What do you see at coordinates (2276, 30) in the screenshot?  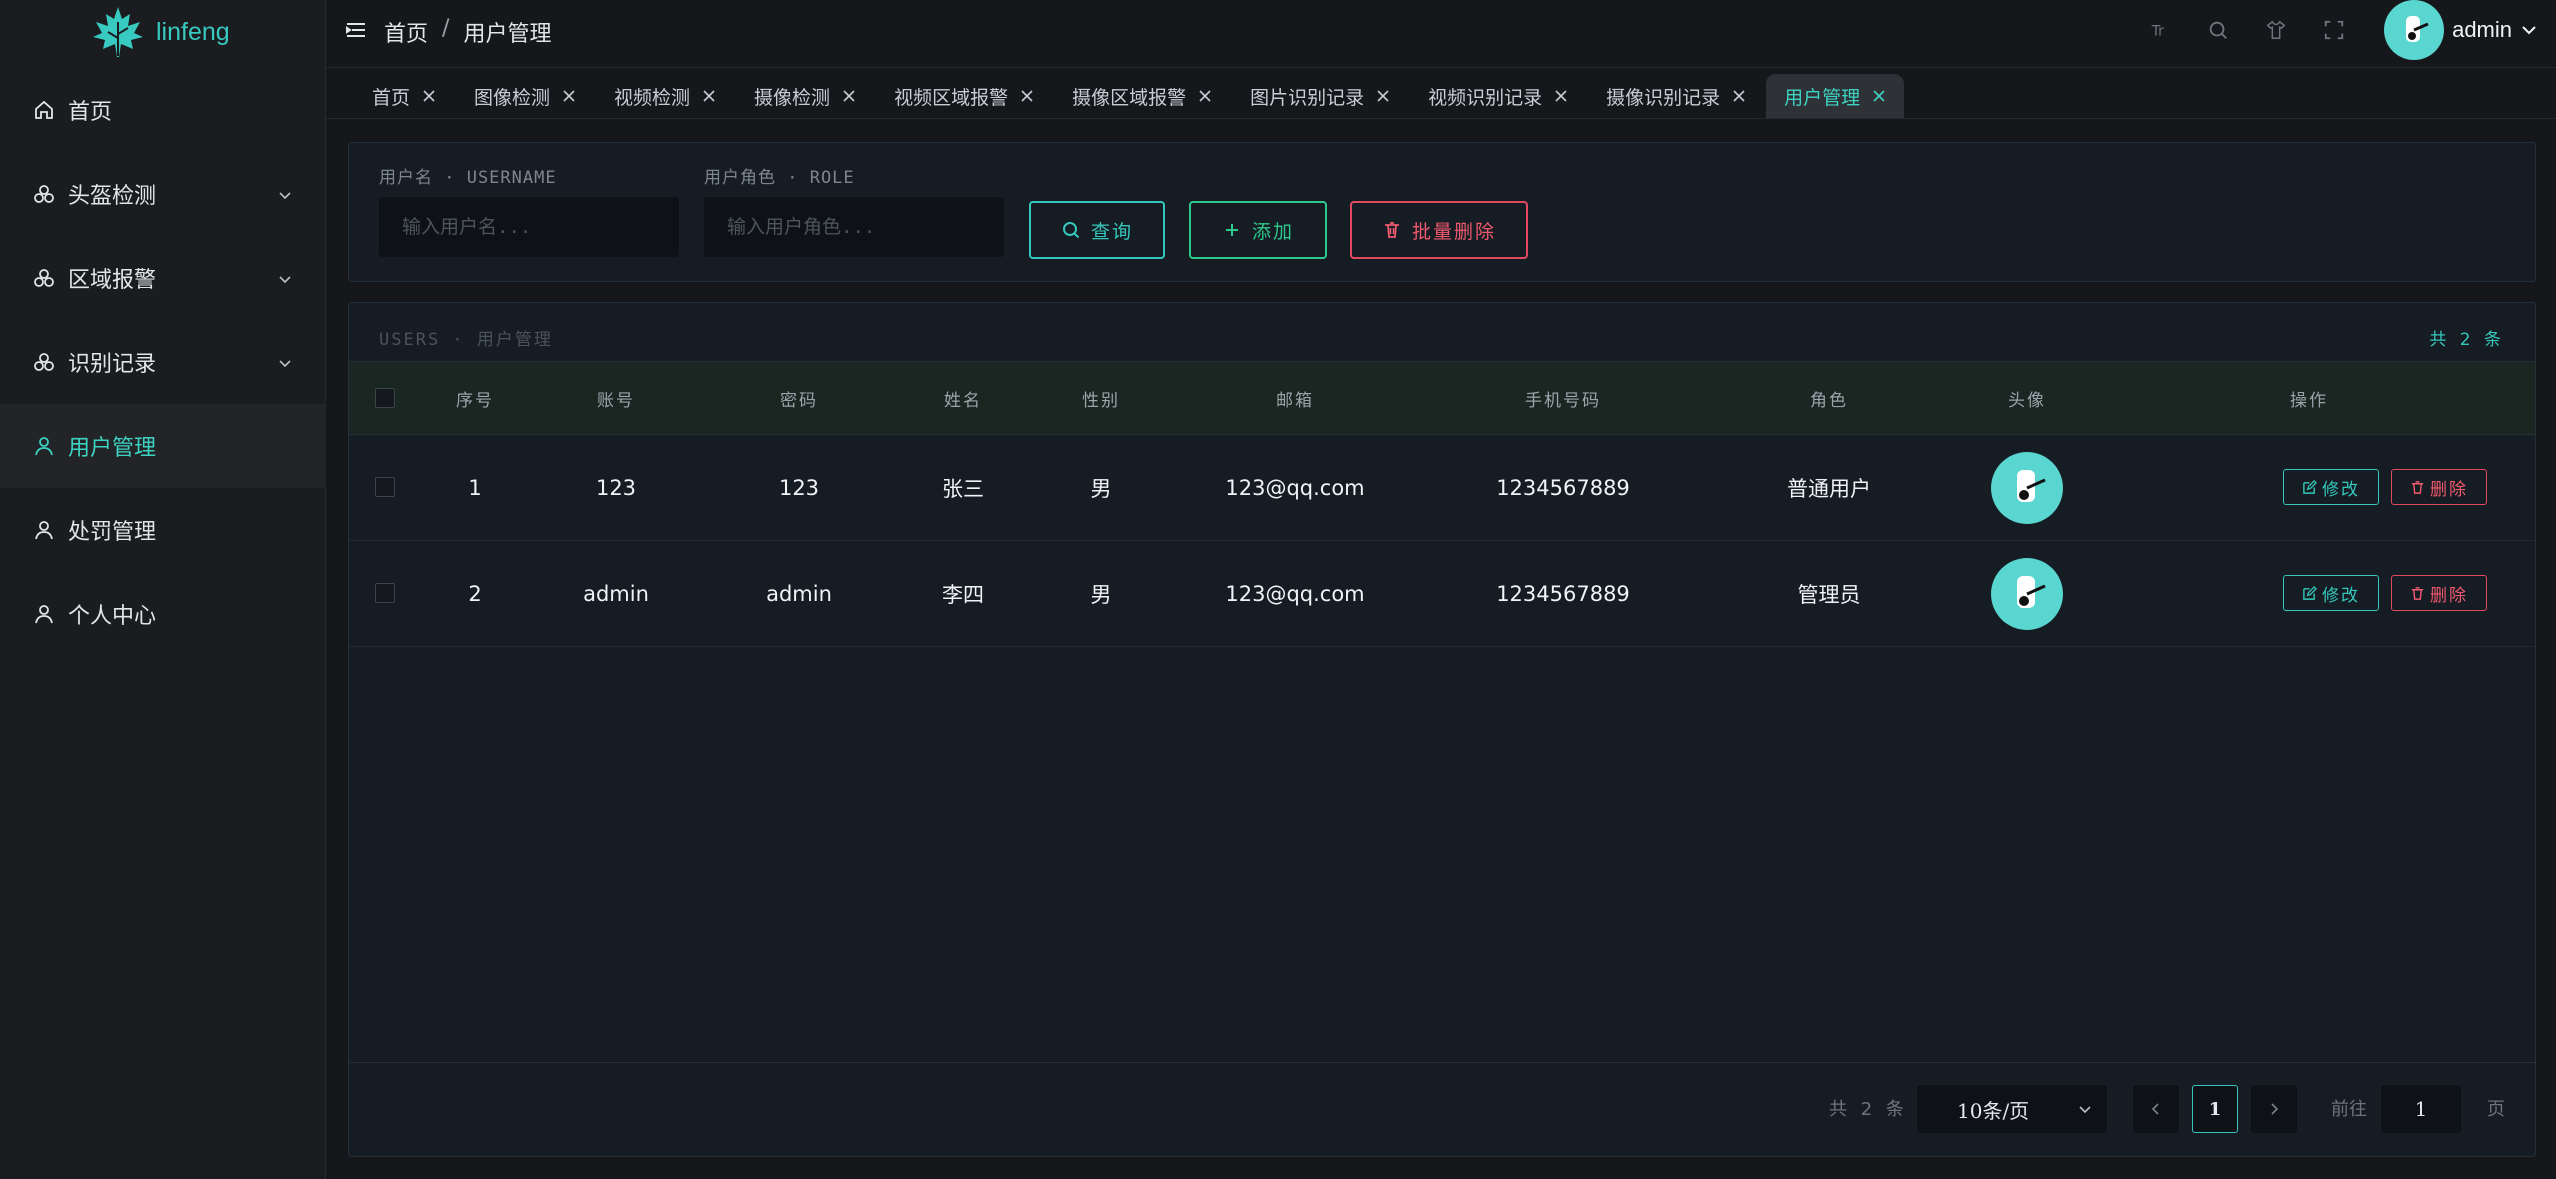 I see `theme-icon` at bounding box center [2276, 30].